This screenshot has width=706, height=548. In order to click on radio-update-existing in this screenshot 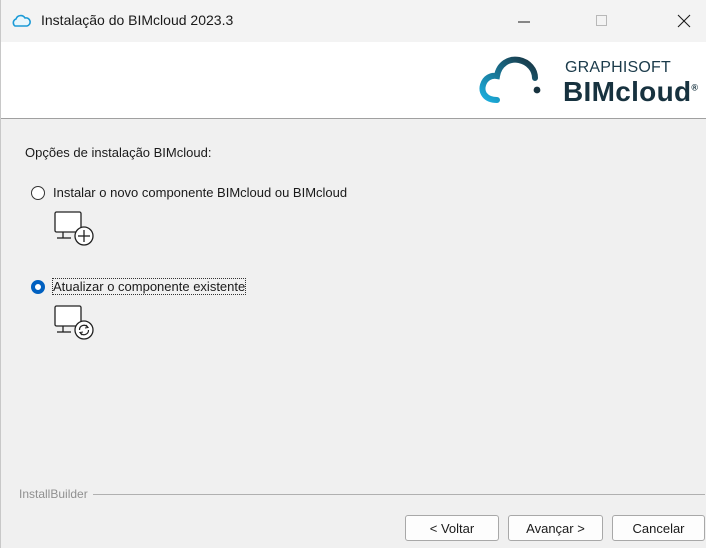, I will do `click(38, 287)`.